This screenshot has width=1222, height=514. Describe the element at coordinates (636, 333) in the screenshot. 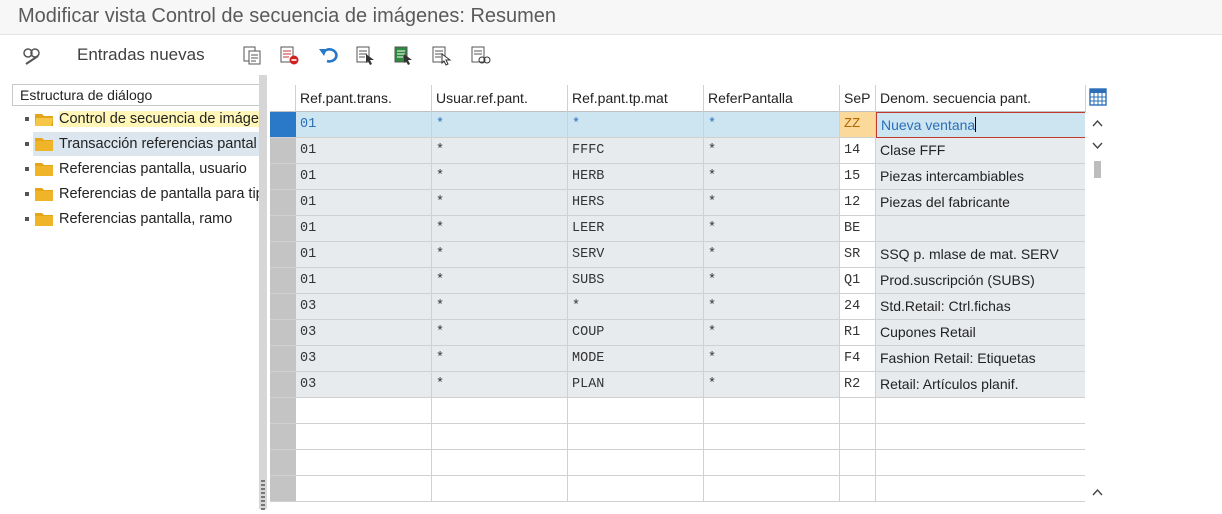

I see `cell-col-material-type: COUP` at that location.